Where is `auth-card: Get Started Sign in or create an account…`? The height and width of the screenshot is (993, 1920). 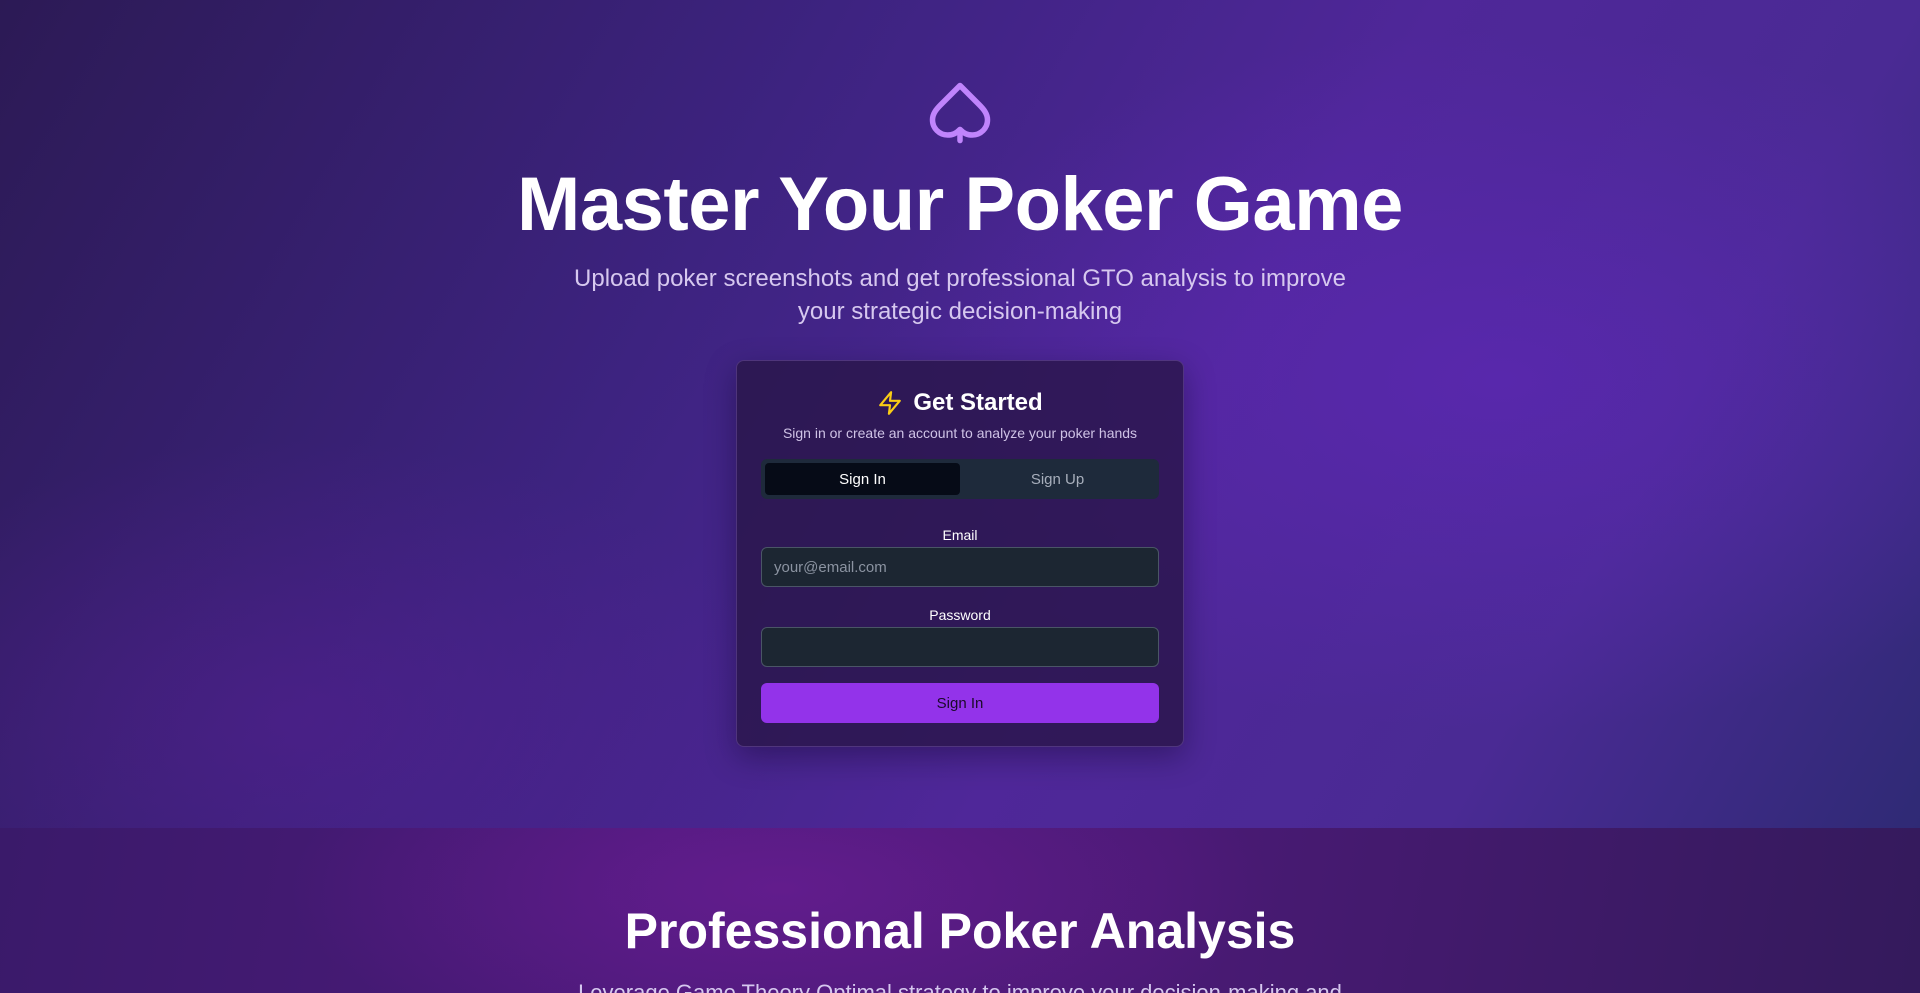 auth-card: Get Started Sign in or create an account… is located at coordinates (960, 553).